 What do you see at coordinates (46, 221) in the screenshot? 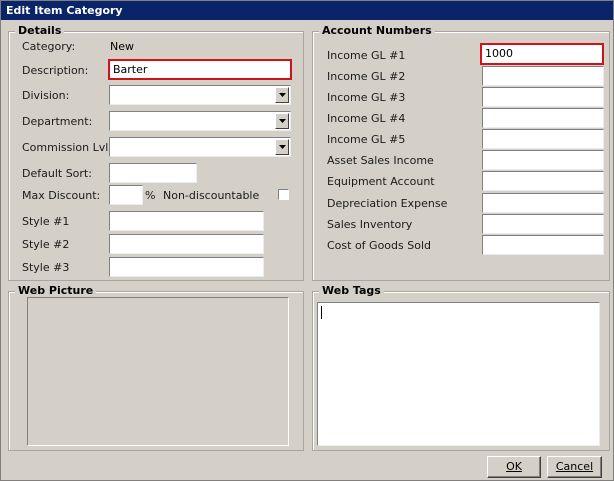
I see `style1-label: Style #1` at bounding box center [46, 221].